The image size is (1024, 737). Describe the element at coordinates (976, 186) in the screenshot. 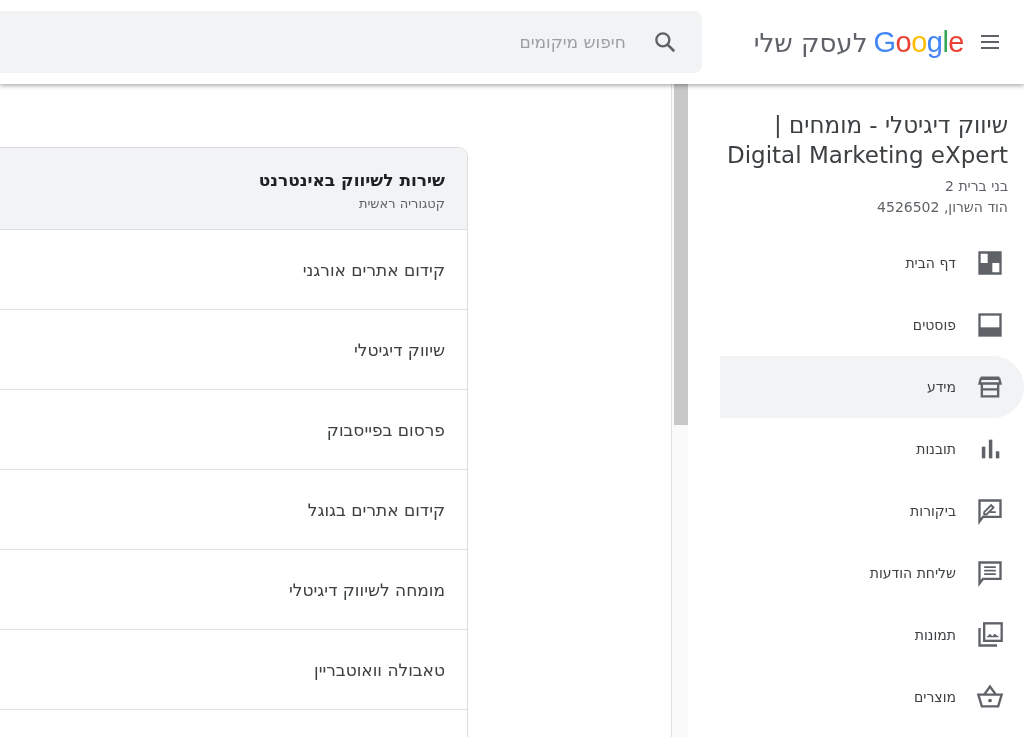

I see `address-line: בני ברית 2` at that location.